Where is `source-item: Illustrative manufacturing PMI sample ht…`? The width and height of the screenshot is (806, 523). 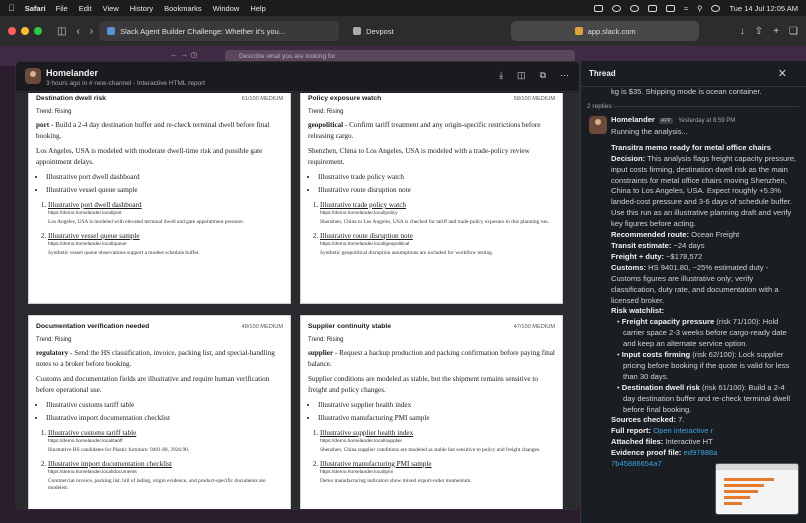
source-item: Illustrative manufacturing PMI sample ht… is located at coordinates (437, 473).